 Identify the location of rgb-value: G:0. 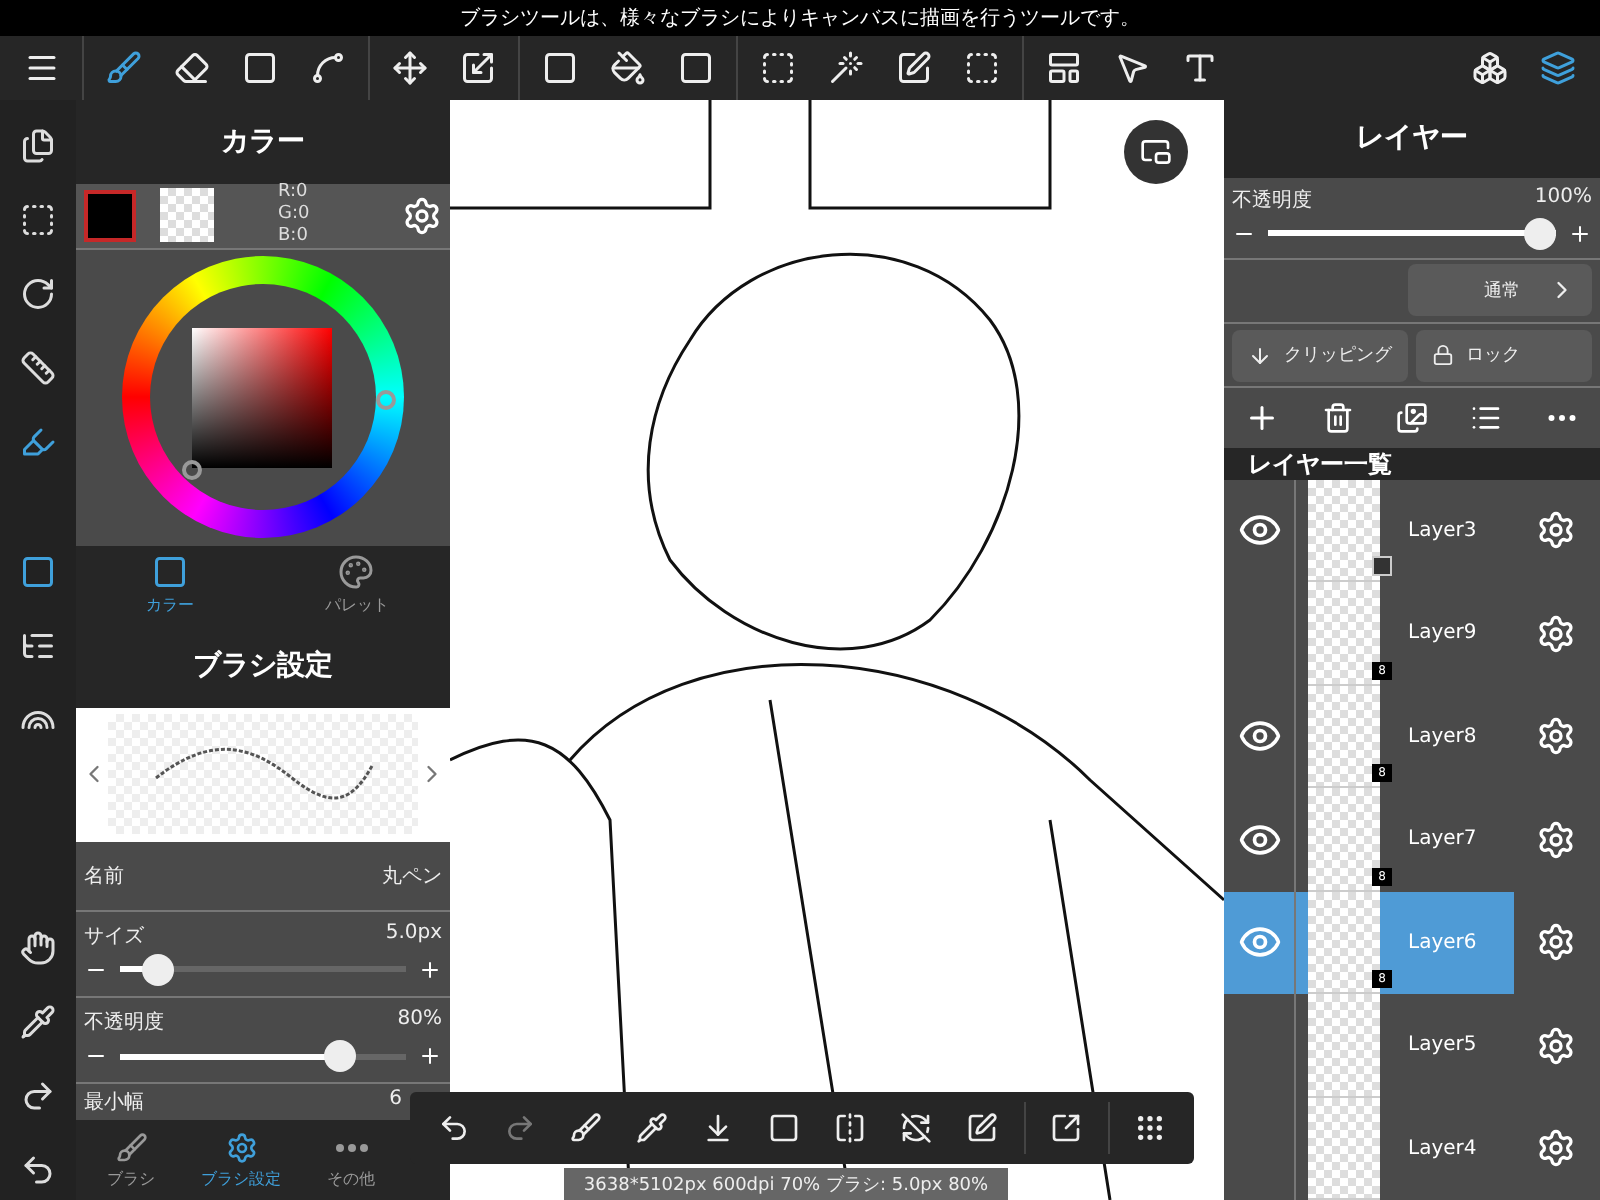
(294, 215).